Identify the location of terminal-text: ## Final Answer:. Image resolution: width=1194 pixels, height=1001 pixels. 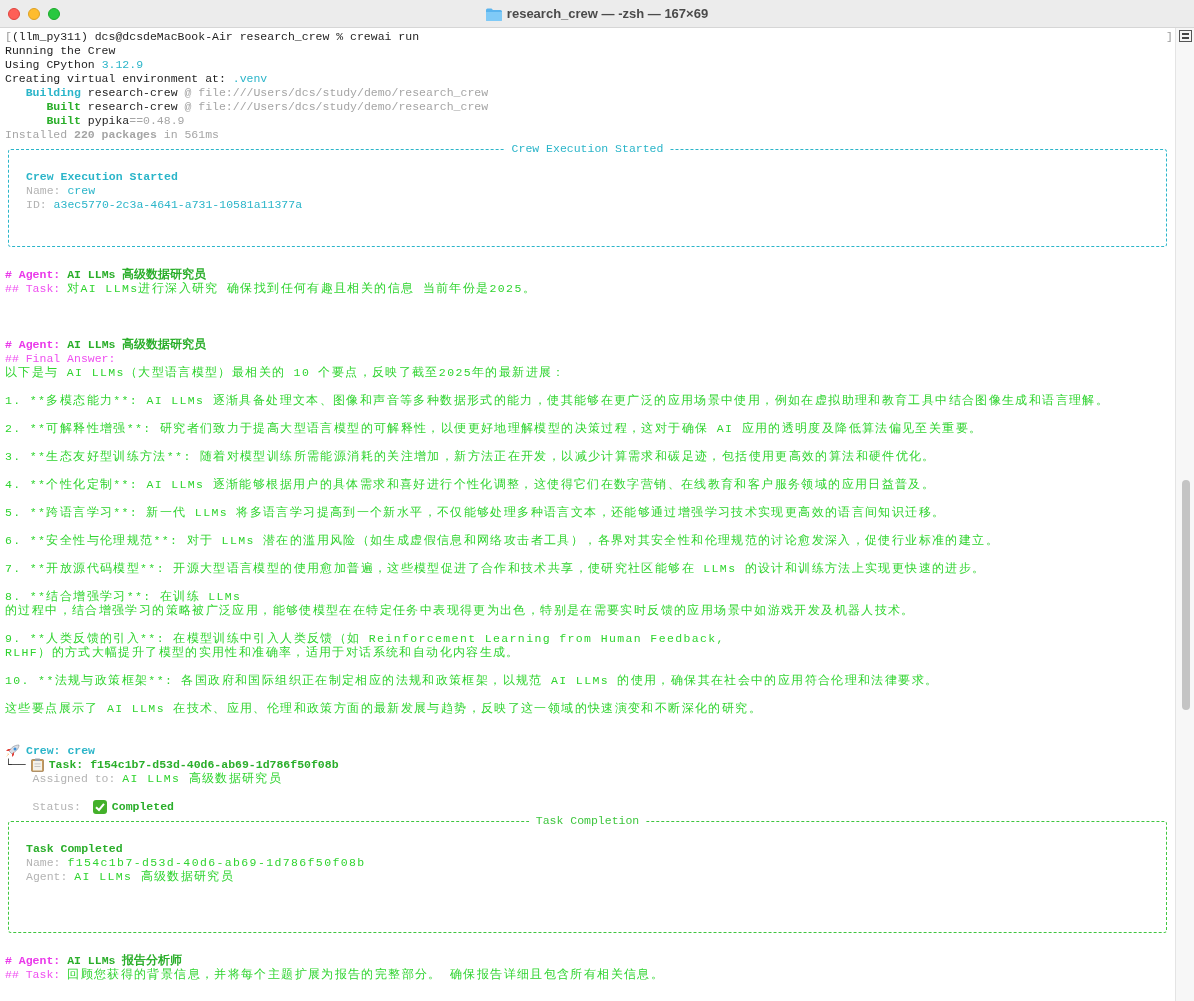
(60, 359).